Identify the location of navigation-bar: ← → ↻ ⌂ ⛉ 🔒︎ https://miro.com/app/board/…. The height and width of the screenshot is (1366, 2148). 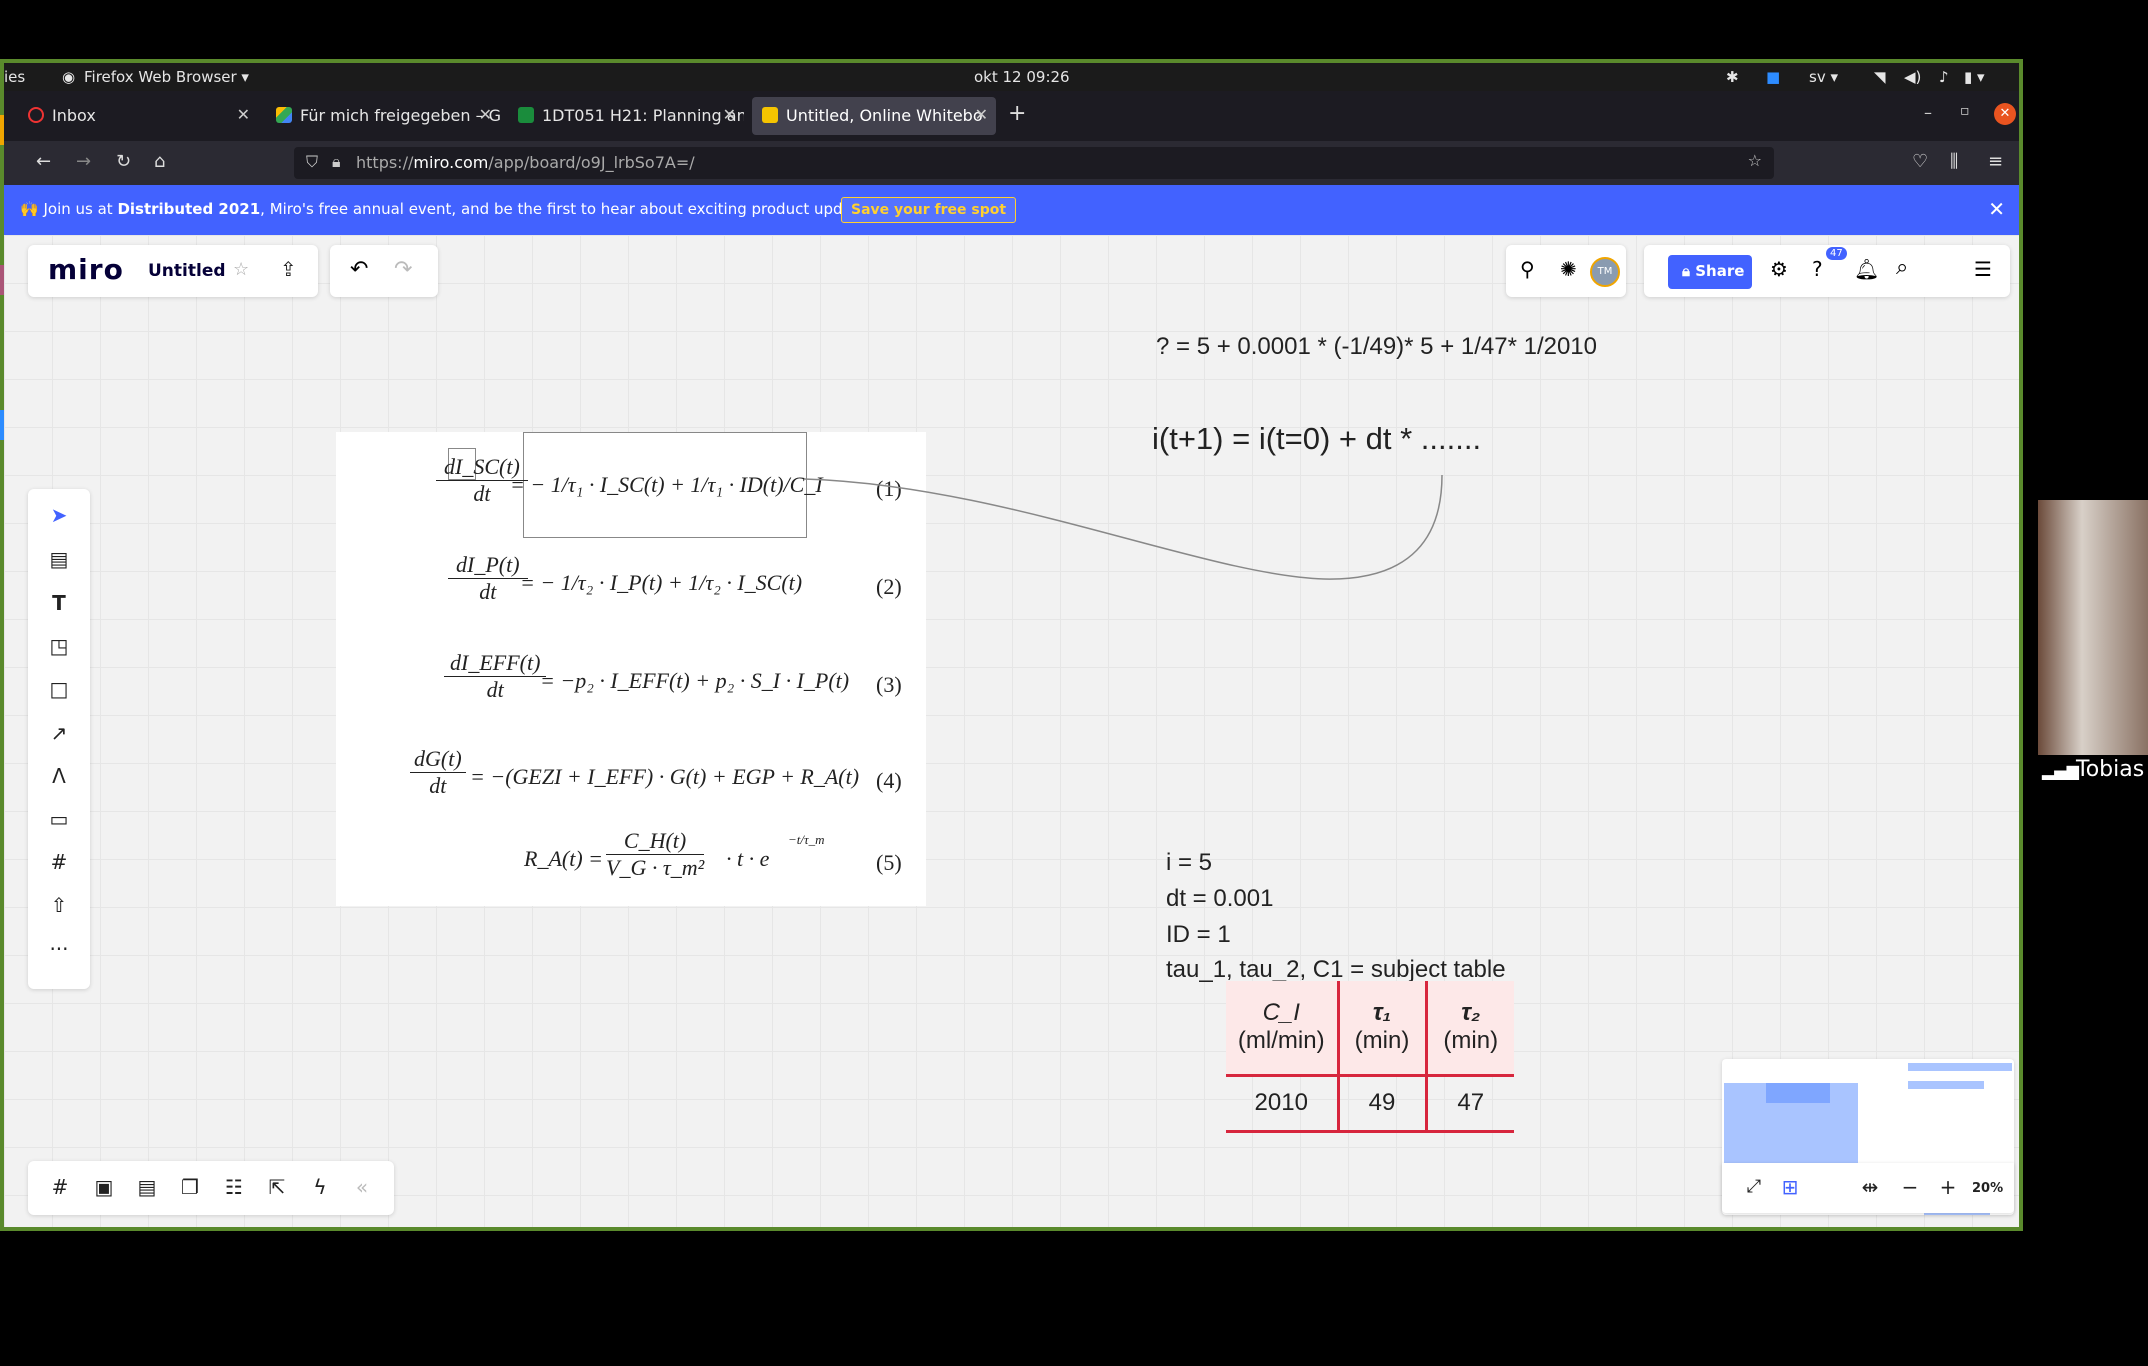
(1011, 163).